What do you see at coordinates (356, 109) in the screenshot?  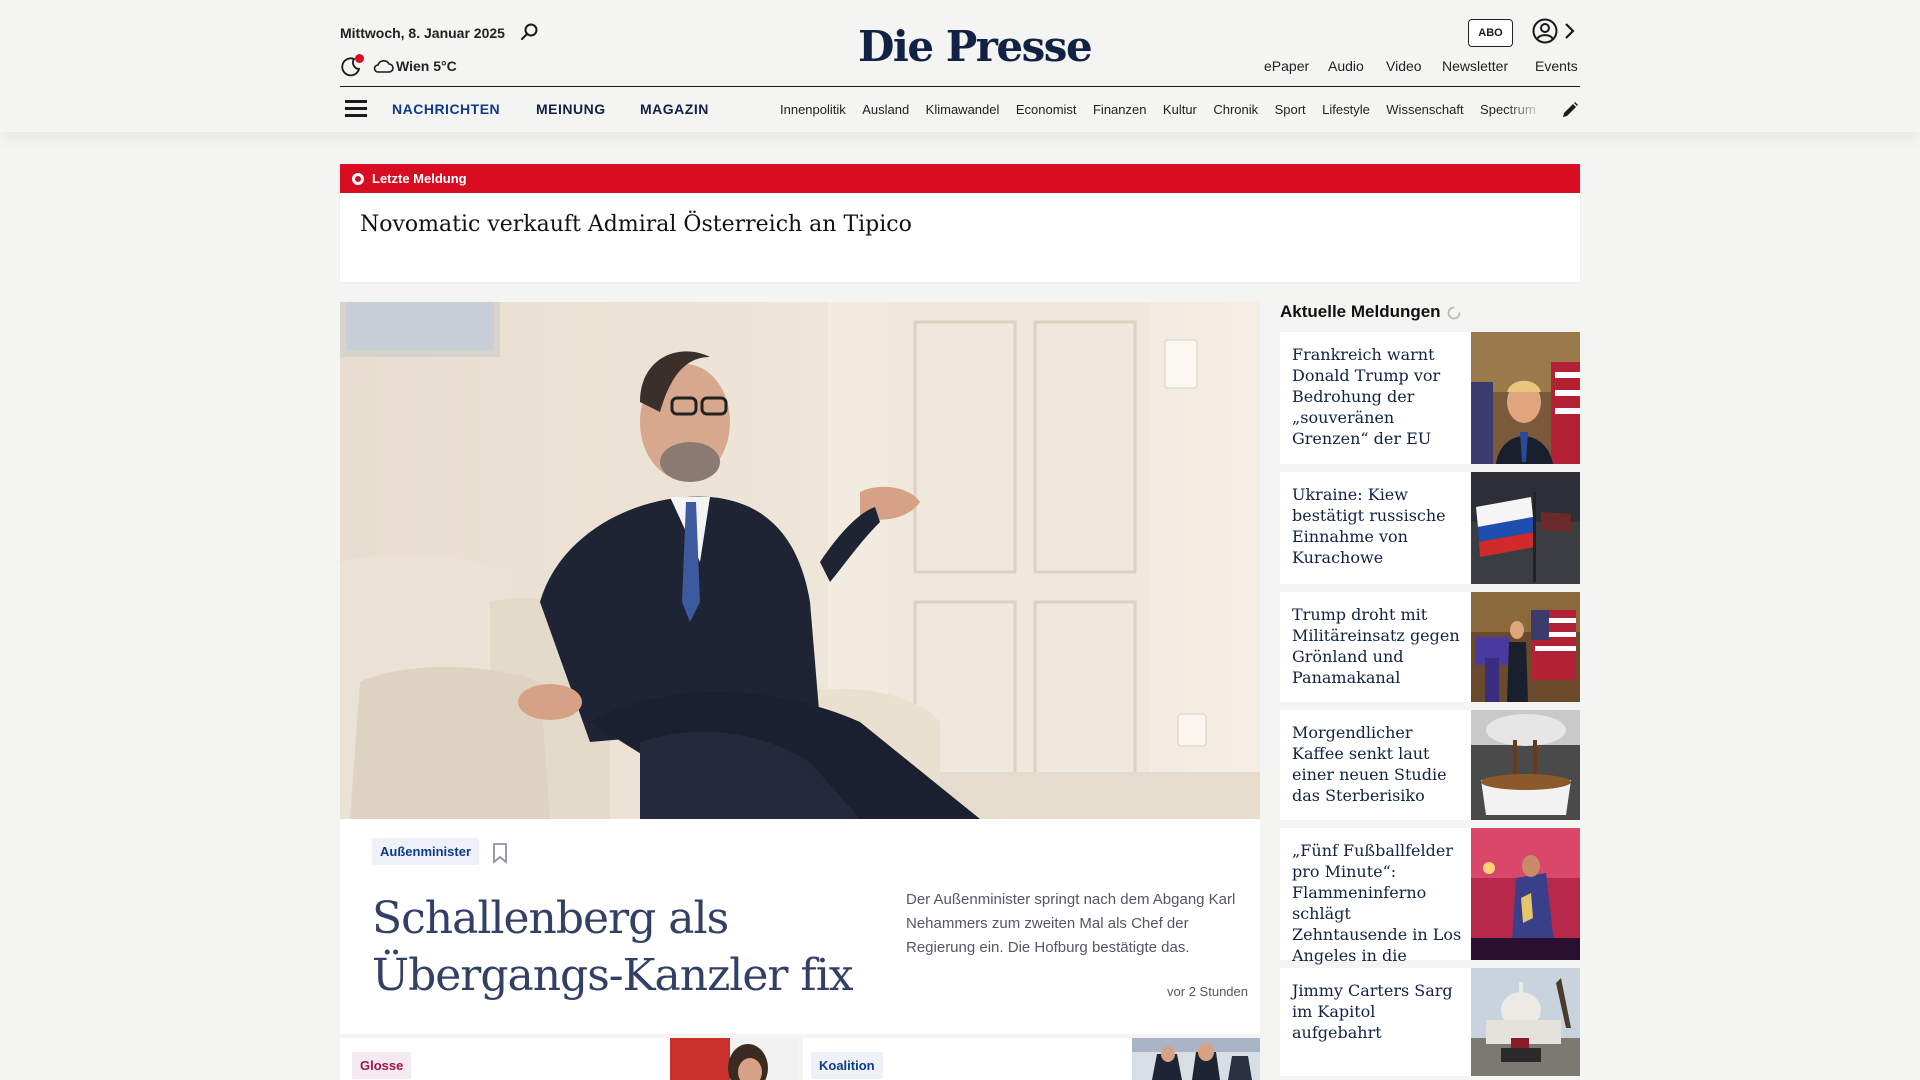 I see `hamburger-menu-icon` at bounding box center [356, 109].